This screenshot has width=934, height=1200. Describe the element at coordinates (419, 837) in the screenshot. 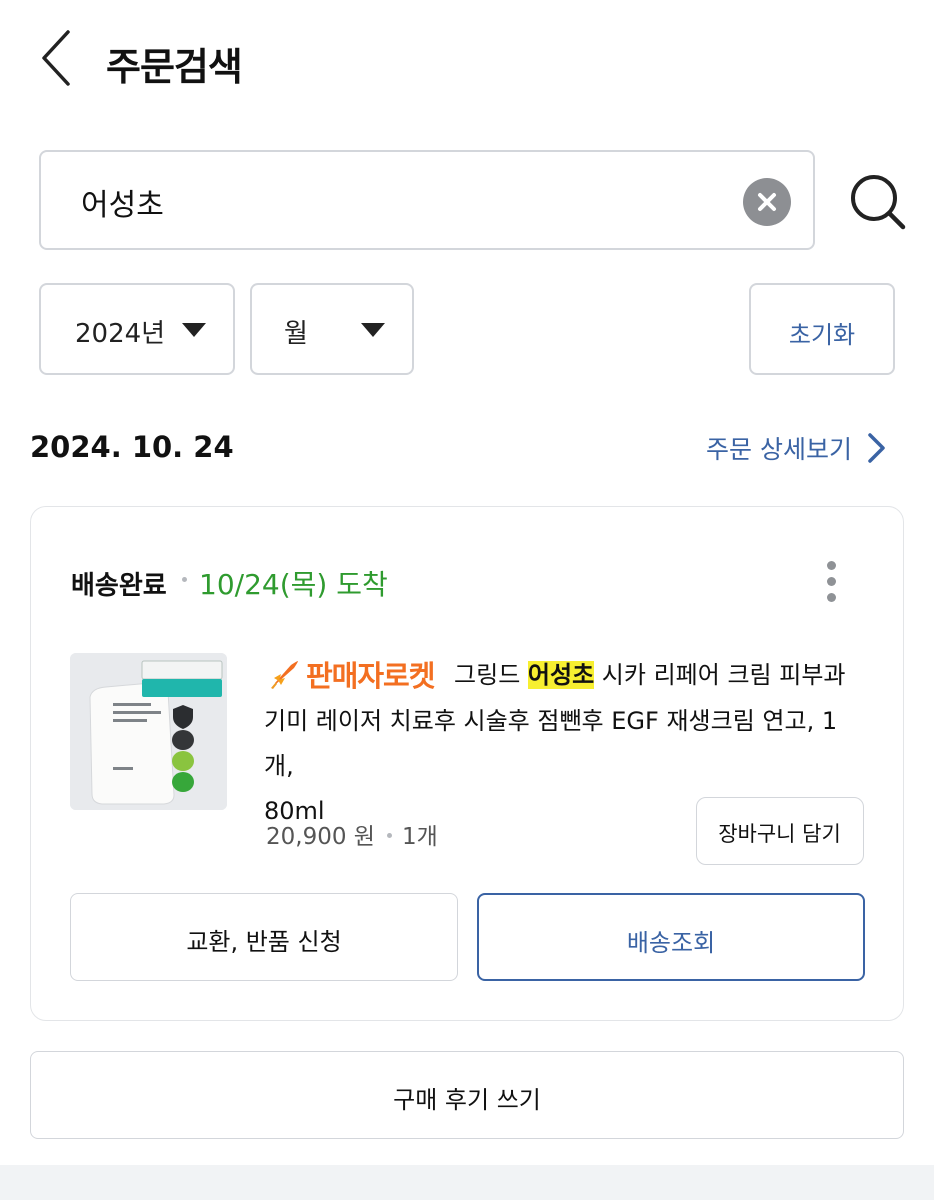

I see `product-quantity: 1개` at that location.